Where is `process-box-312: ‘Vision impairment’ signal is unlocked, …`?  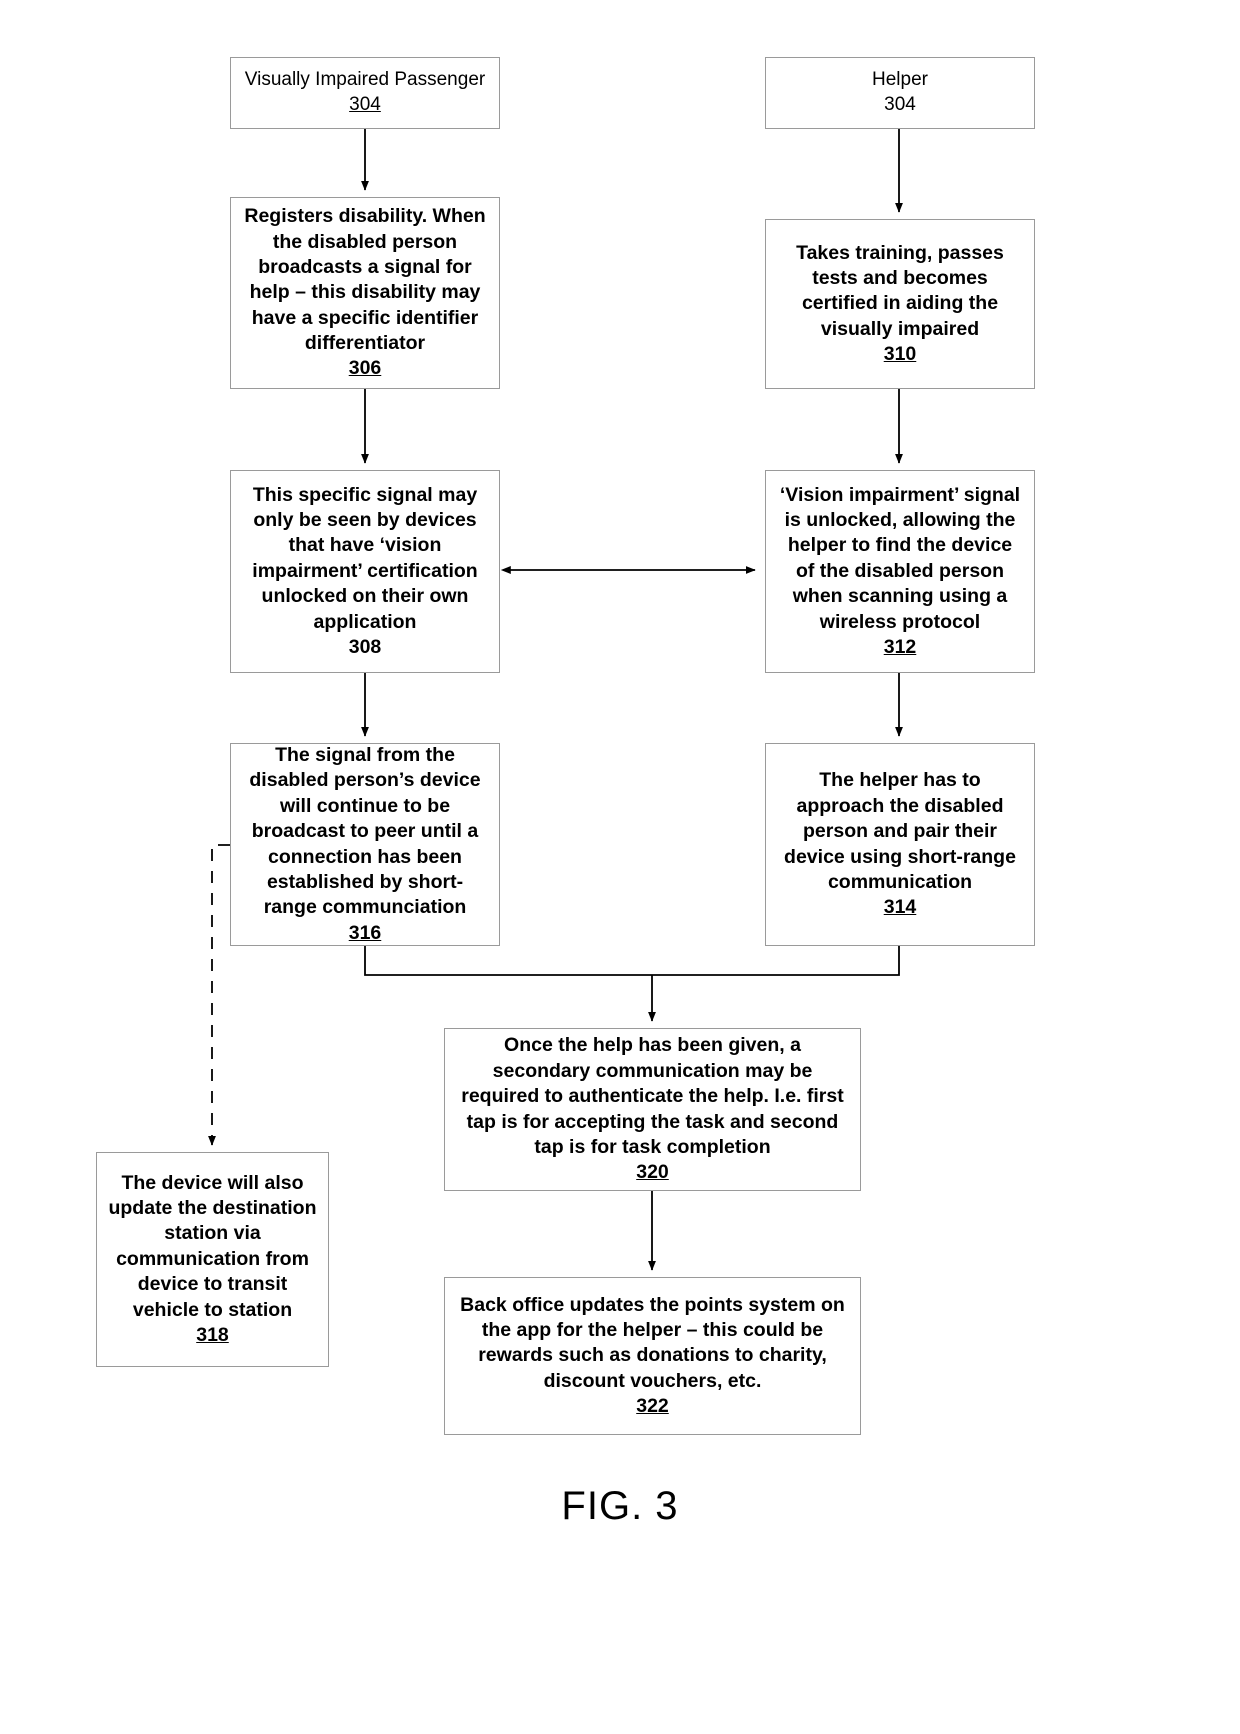 process-box-312: ‘Vision impairment’ signal is unlocked, … is located at coordinates (900, 571).